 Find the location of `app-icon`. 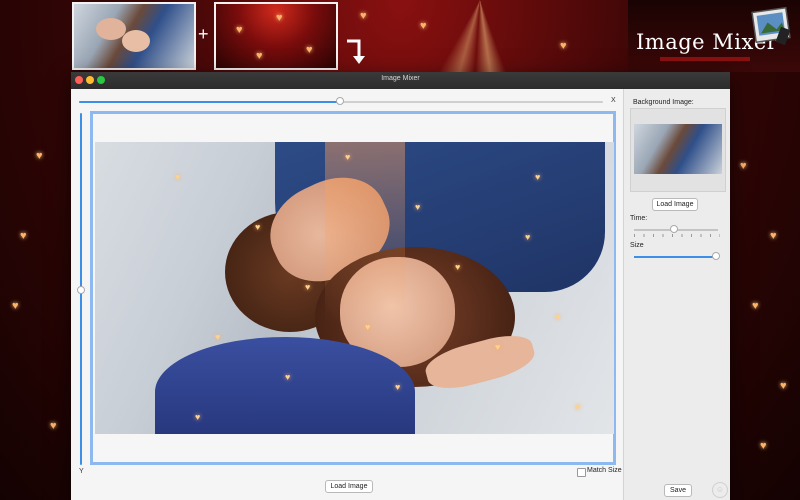

app-icon is located at coordinates (771, 26).